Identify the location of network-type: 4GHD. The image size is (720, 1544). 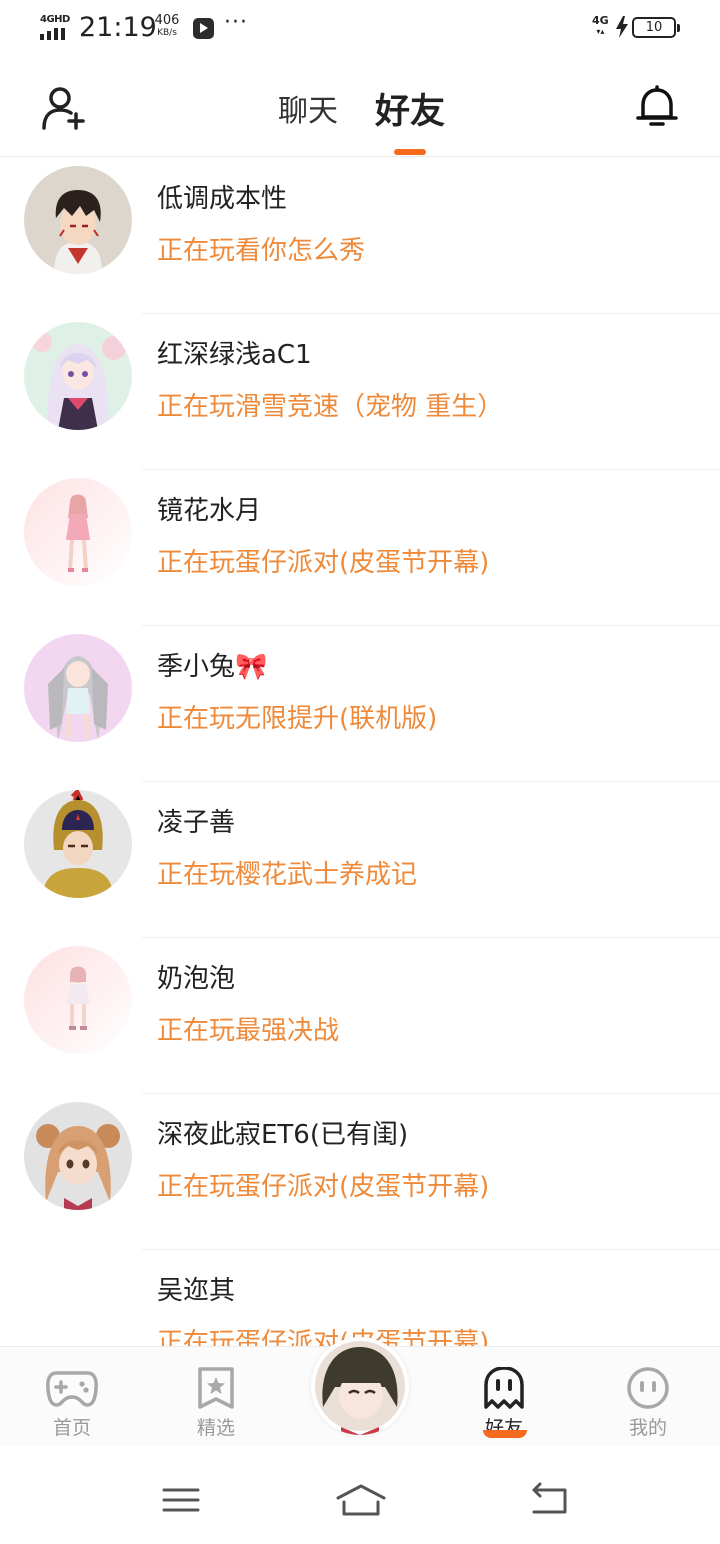
(55, 19).